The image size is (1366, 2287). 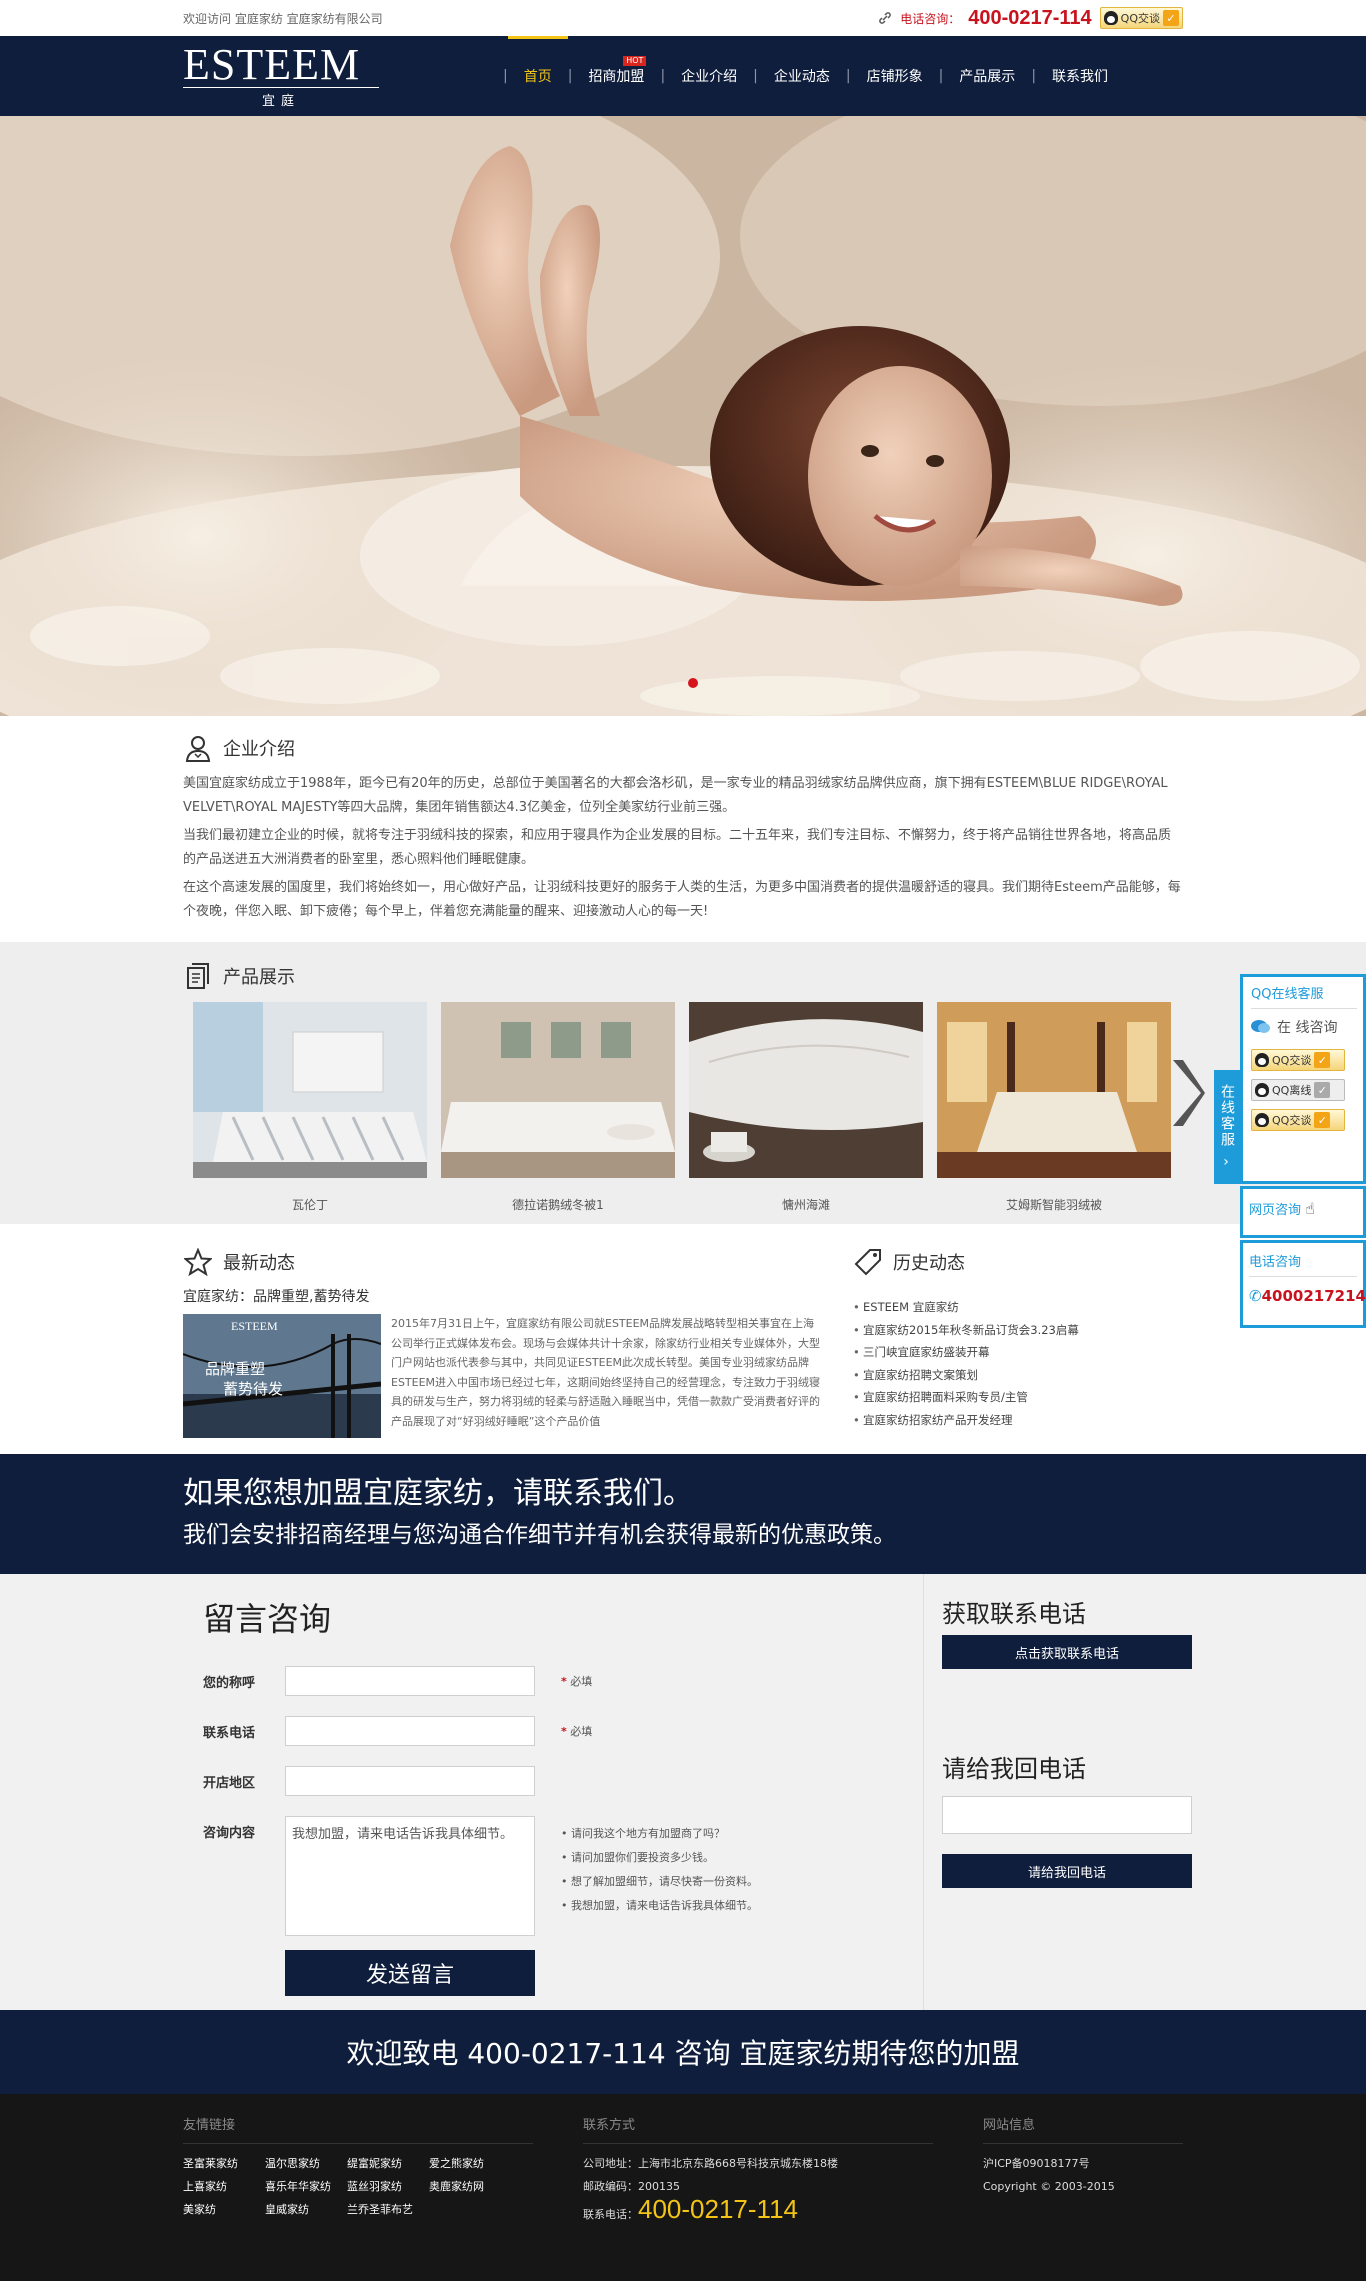 I want to click on thumb-text-2: 蓄势待发, so click(x=253, y=1389).